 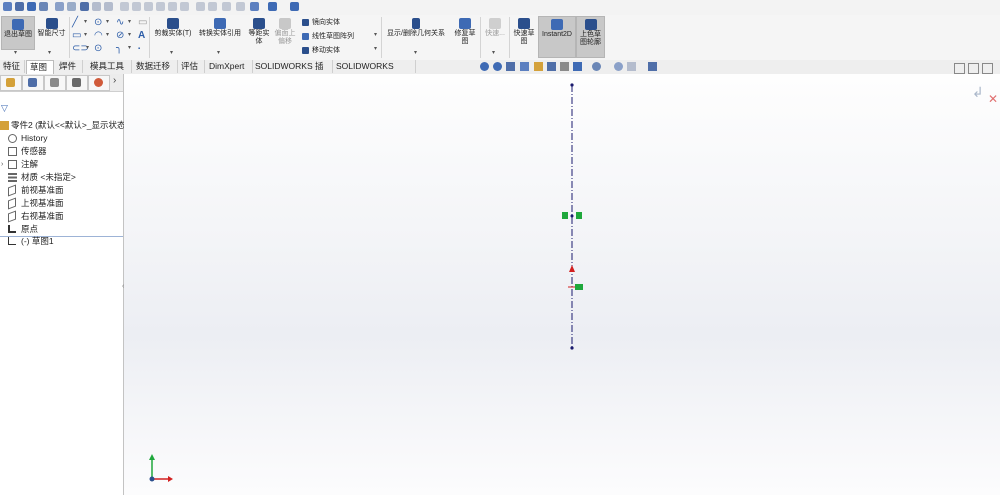 I want to click on tree-item-right-plane: 右视基准面, so click(x=61, y=216).